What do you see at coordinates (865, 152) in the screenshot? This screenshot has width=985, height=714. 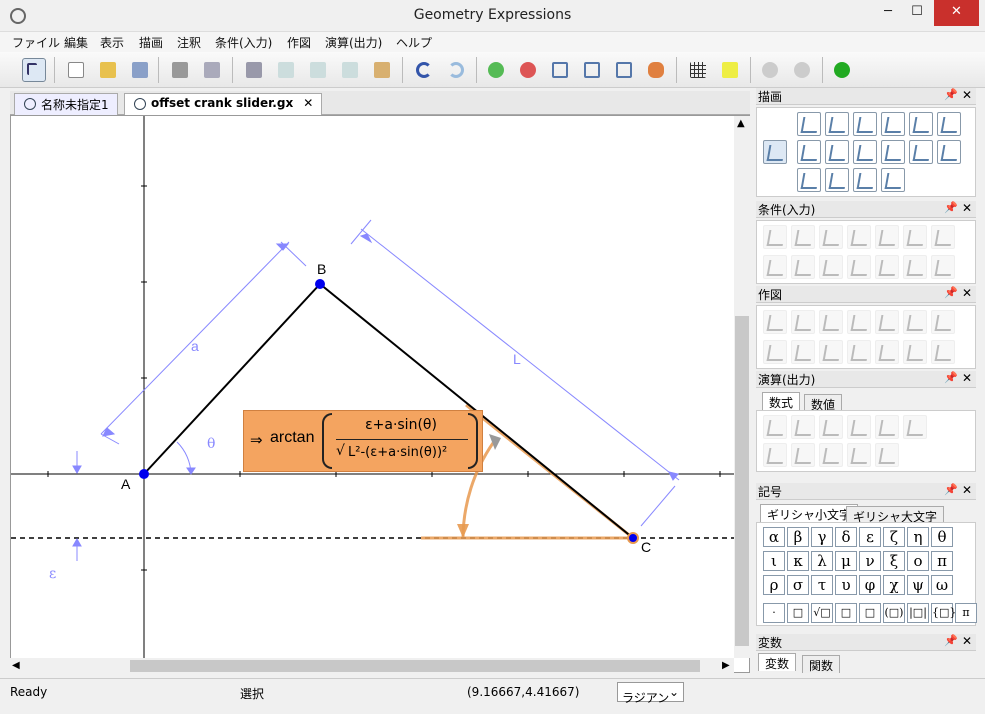 I see `draw-hyperbola-icon` at bounding box center [865, 152].